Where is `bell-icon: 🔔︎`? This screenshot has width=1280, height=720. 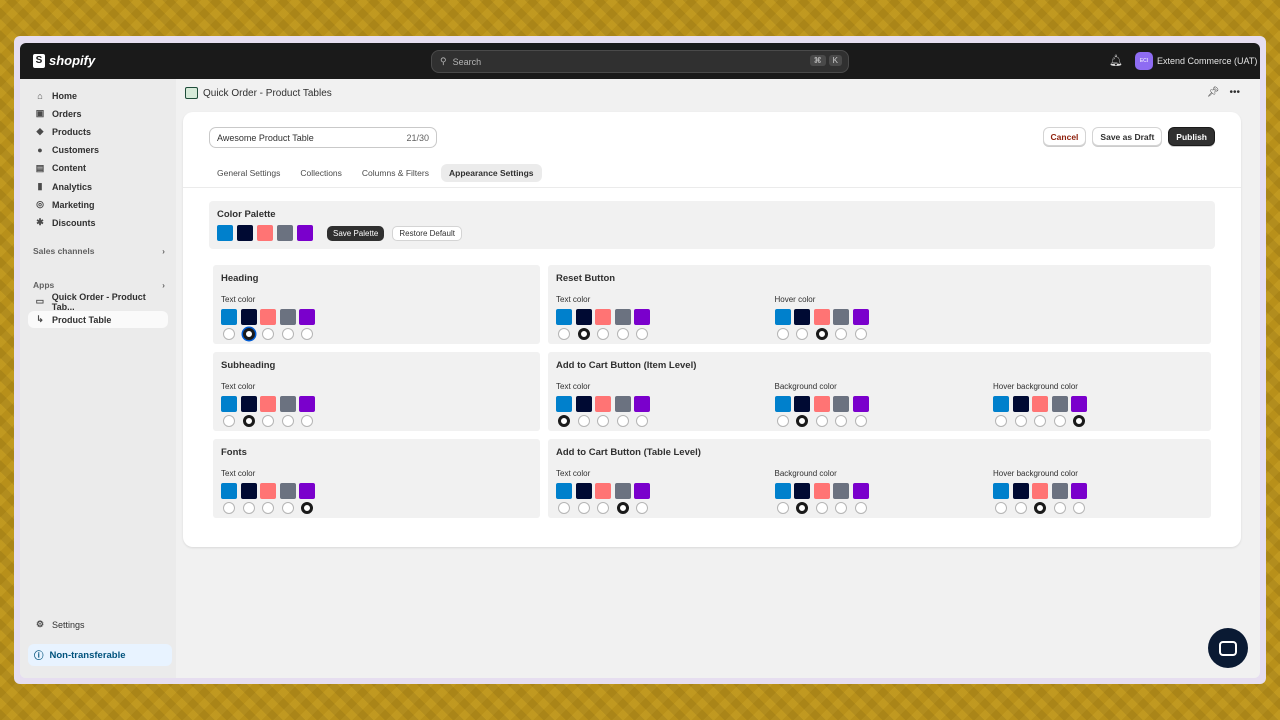 bell-icon: 🔔︎ is located at coordinates (1116, 60).